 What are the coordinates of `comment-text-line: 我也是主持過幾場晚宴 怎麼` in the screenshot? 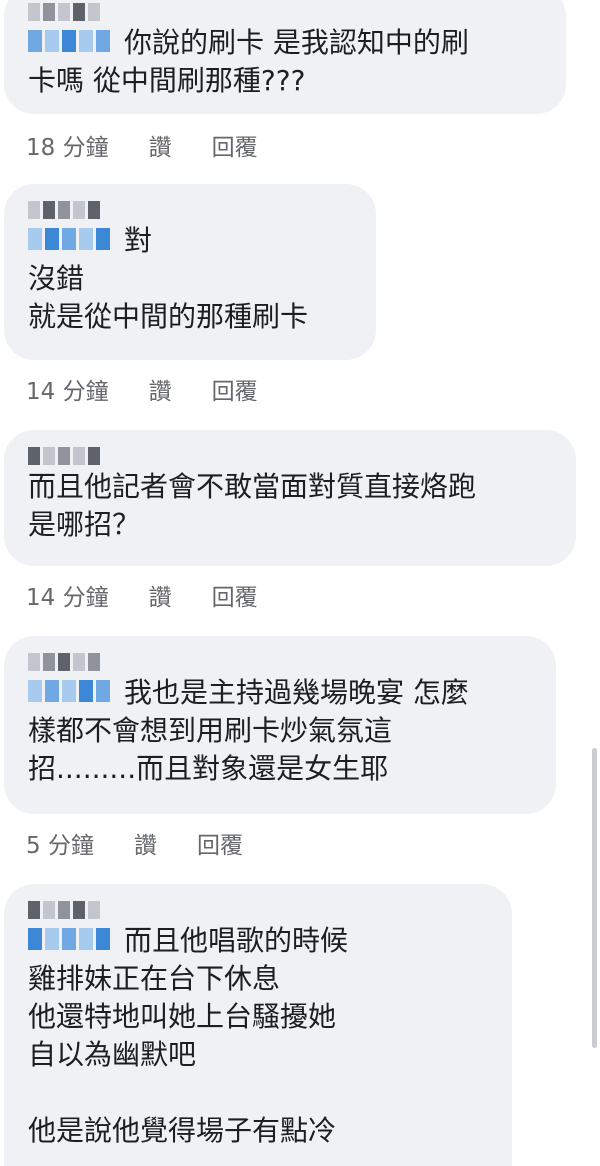 It's located at (281, 693).